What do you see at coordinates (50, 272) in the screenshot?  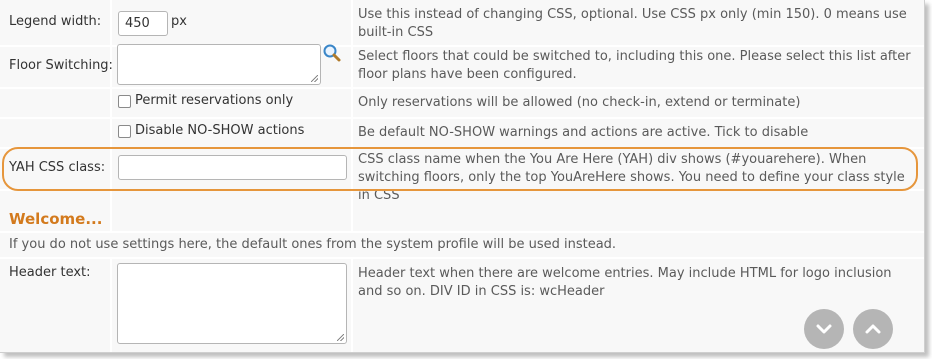 I see `header-text-label: Header text:` at bounding box center [50, 272].